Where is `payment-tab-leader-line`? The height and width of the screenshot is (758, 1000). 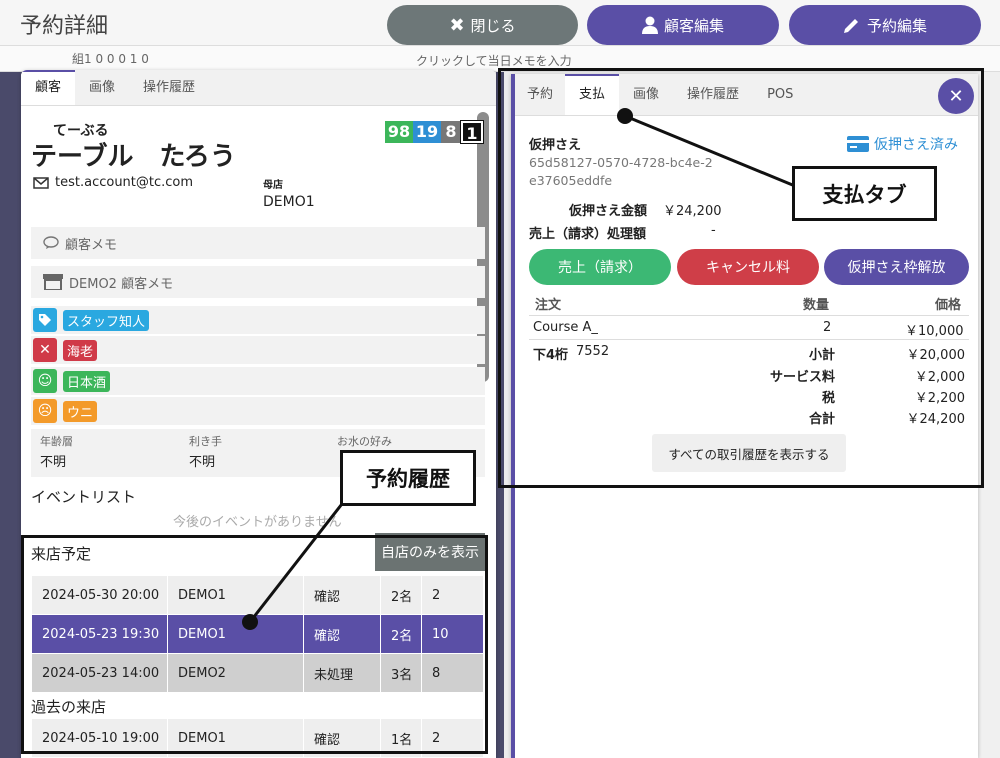
payment-tab-leader-line is located at coordinates (710, 151).